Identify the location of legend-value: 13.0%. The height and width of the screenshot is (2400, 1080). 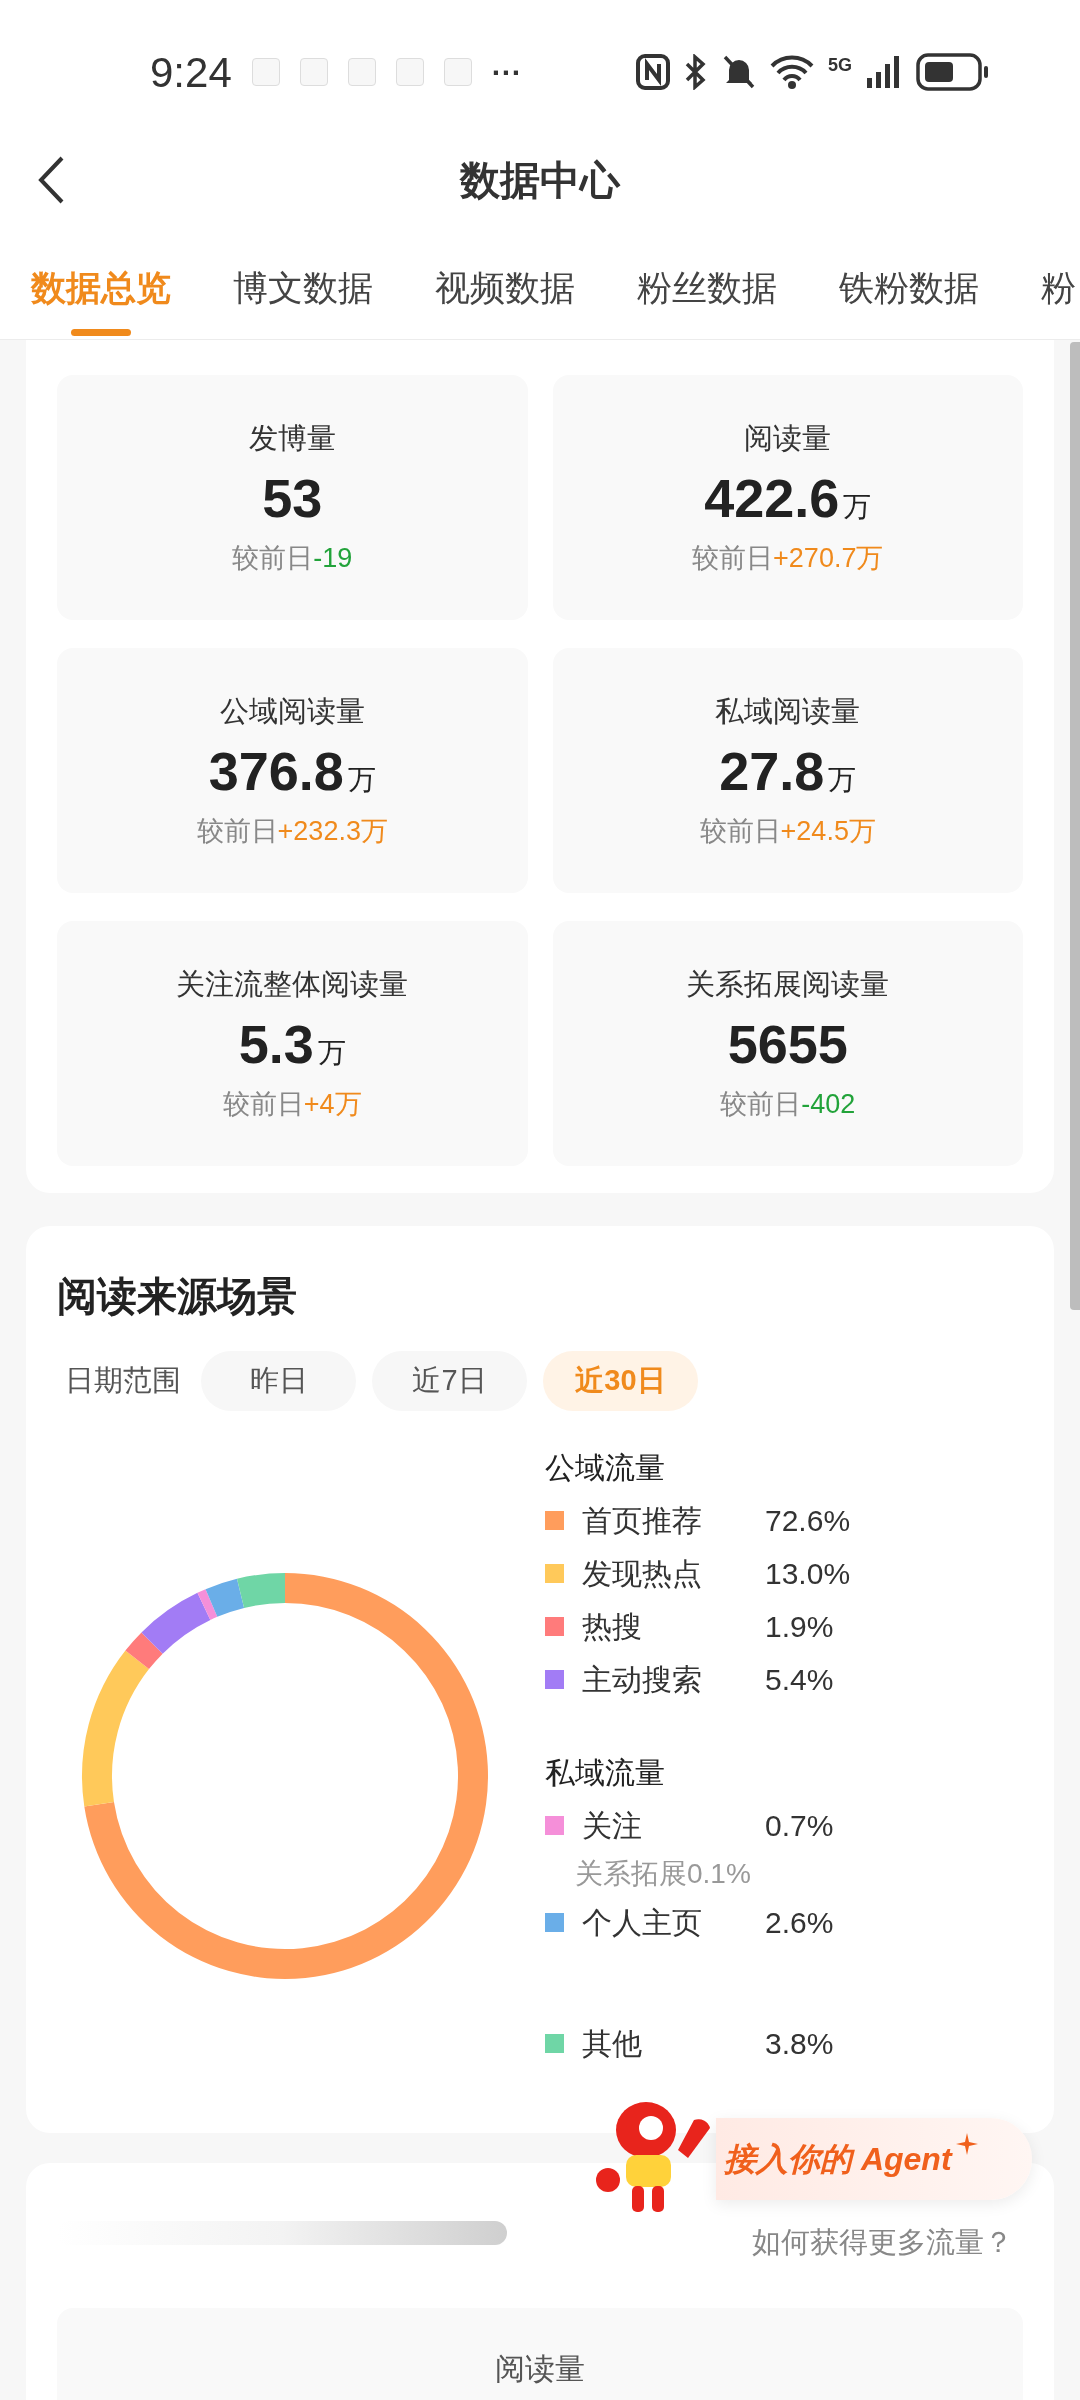
(808, 1574).